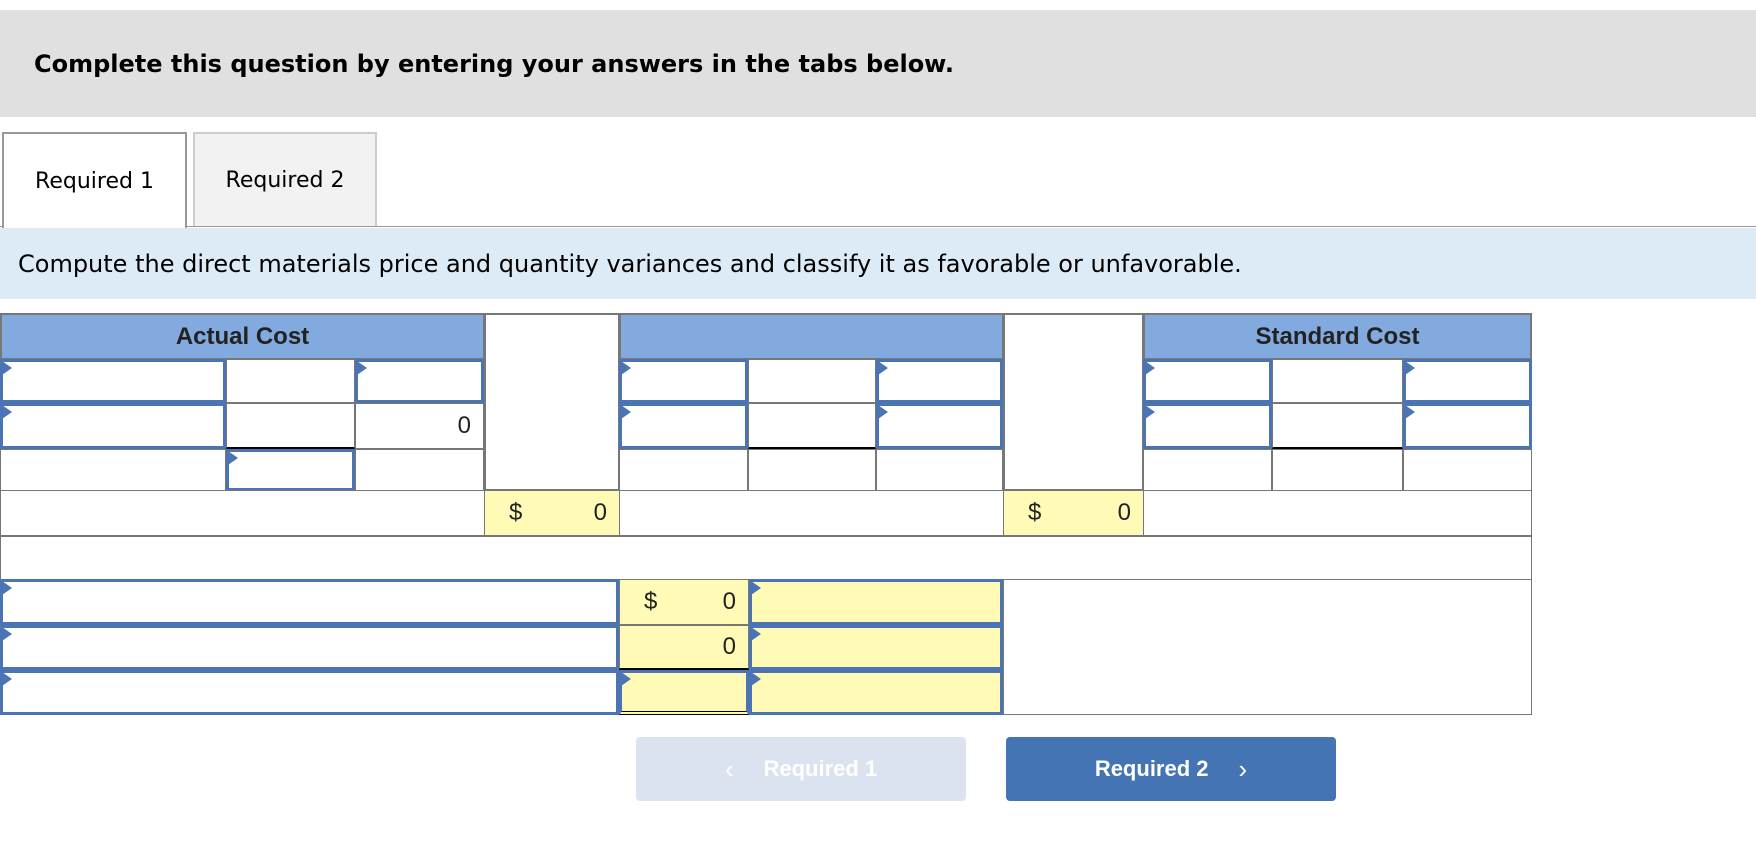 The image size is (1756, 844). I want to click on variance-empty-area, so click(1267, 647).